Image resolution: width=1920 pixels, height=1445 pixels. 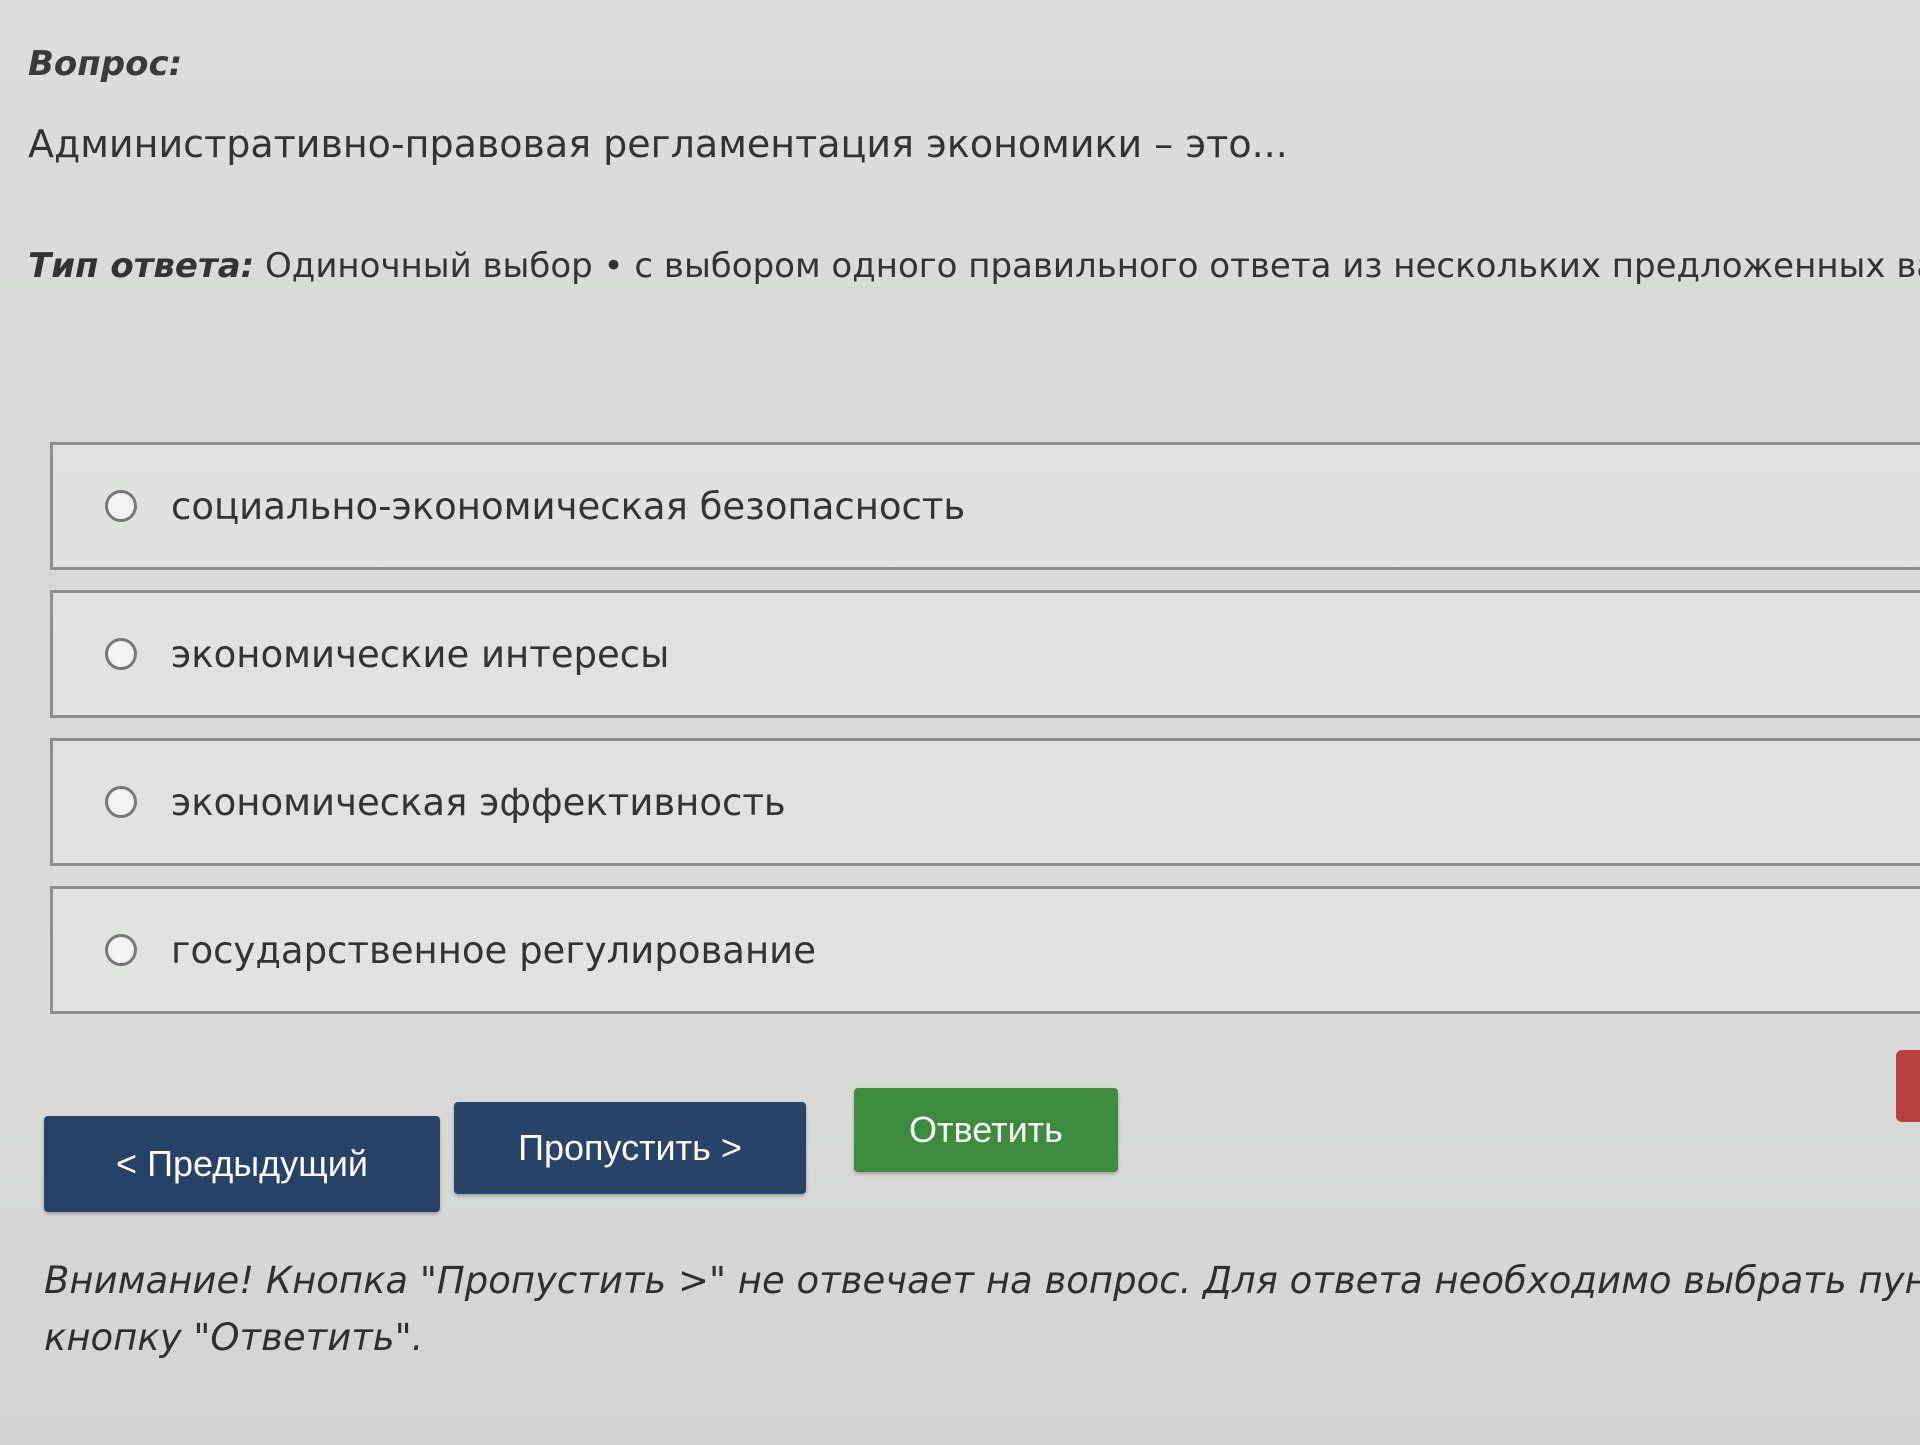 What do you see at coordinates (420, 654) in the screenshot?
I see `answer-option-label: экономические интересы` at bounding box center [420, 654].